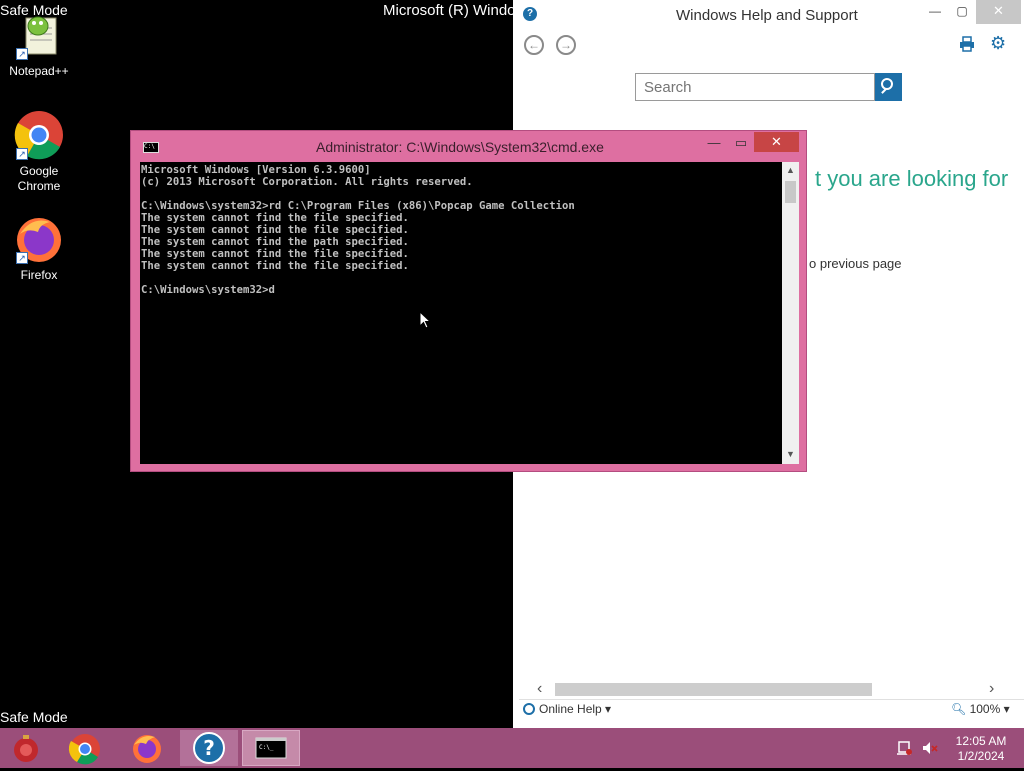 This screenshot has height=771, width=1024. Describe the element at coordinates (256, 170) in the screenshot. I see `console-line: Microsoft Windows [Version 6.3.9600]` at that location.